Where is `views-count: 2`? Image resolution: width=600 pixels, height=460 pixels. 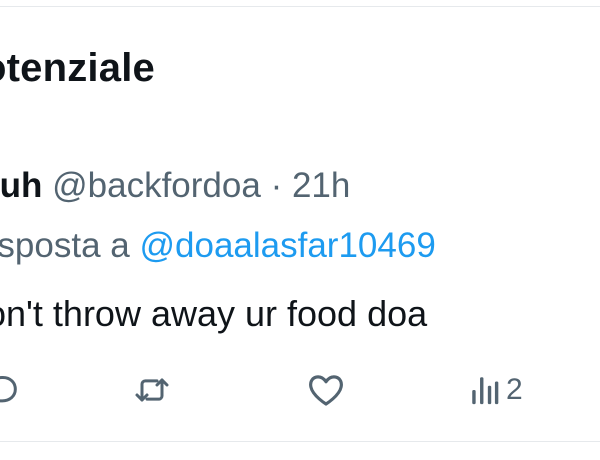 views-count: 2 is located at coordinates (514, 389).